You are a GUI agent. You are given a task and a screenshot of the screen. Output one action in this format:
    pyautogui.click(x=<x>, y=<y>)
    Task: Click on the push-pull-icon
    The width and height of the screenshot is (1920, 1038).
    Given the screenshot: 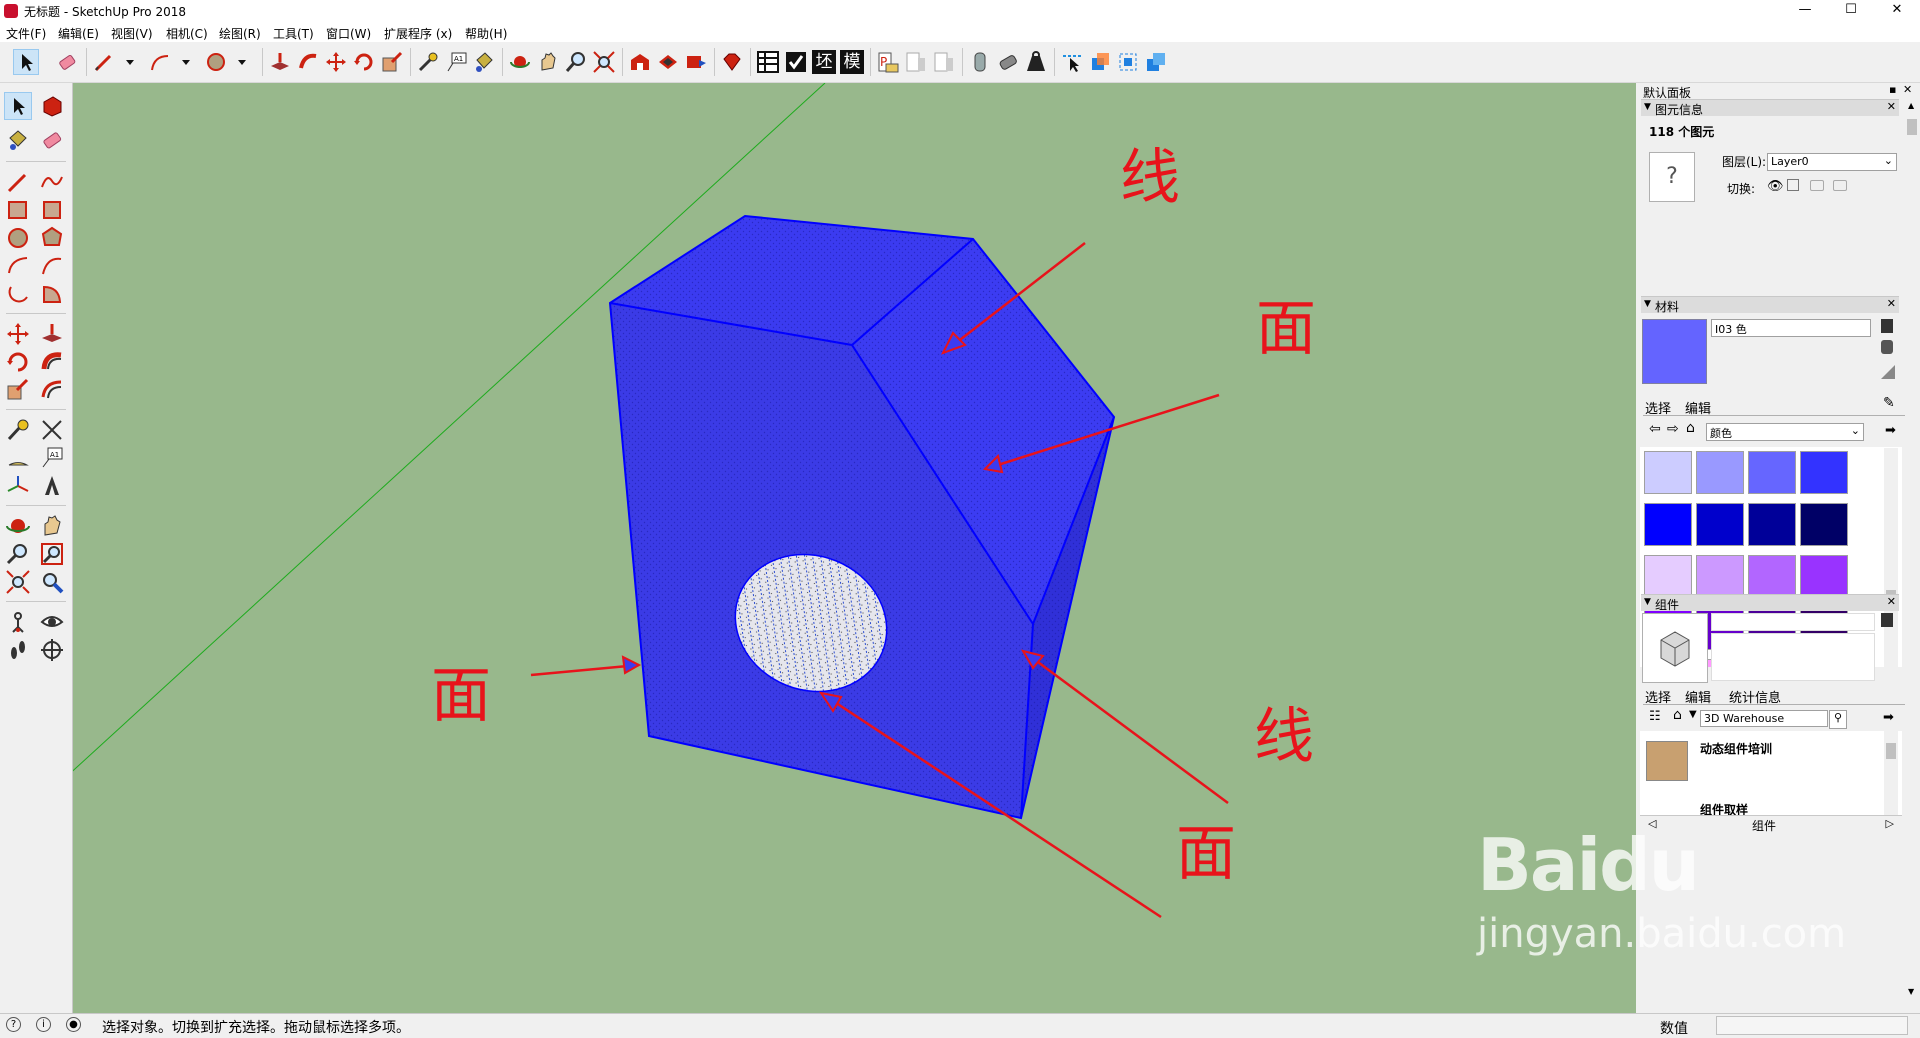 What is the action you would take?
    pyautogui.click(x=280, y=62)
    